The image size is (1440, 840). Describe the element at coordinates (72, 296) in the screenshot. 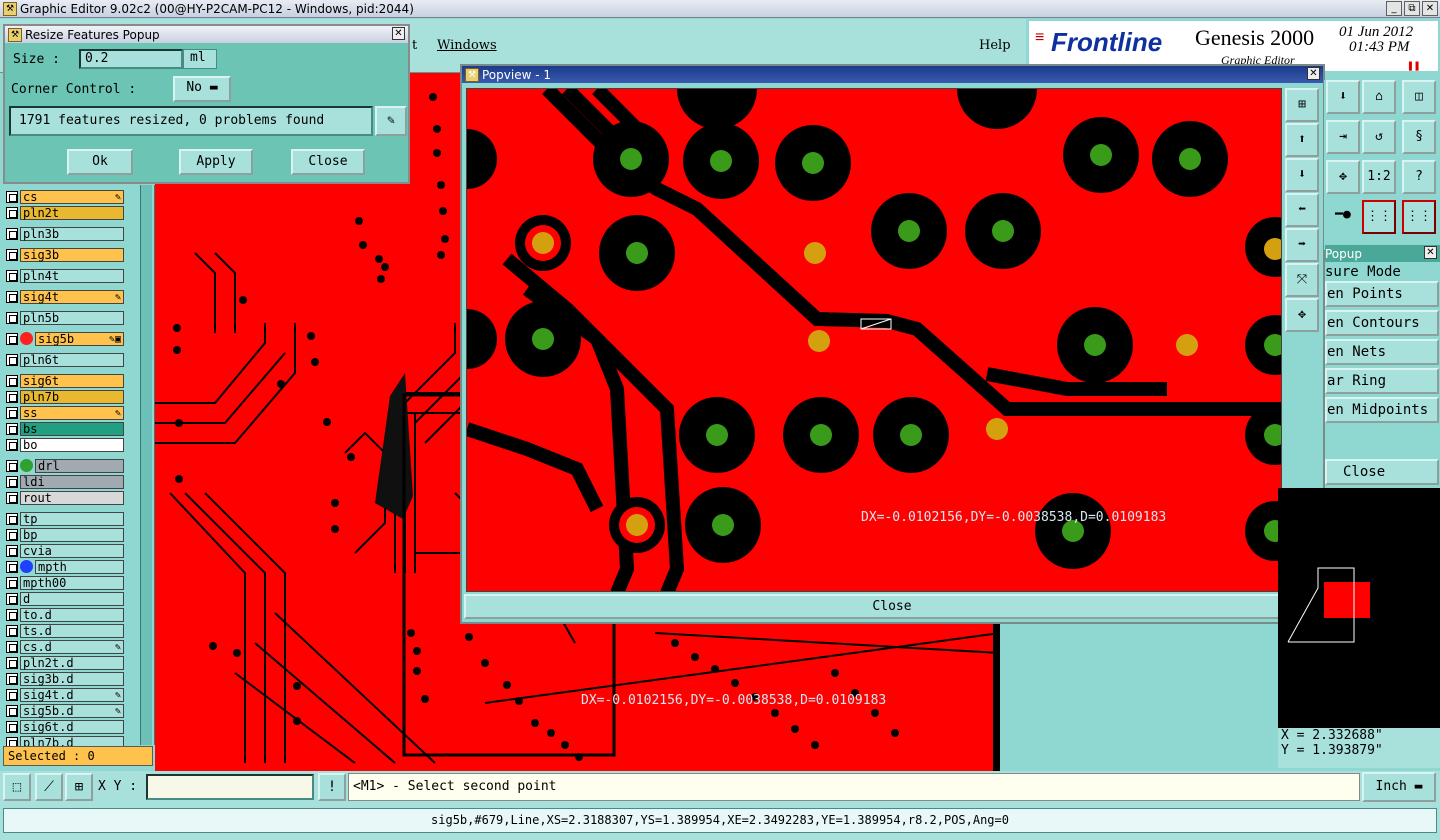

I see `layer-name: sig4t ✎` at that location.